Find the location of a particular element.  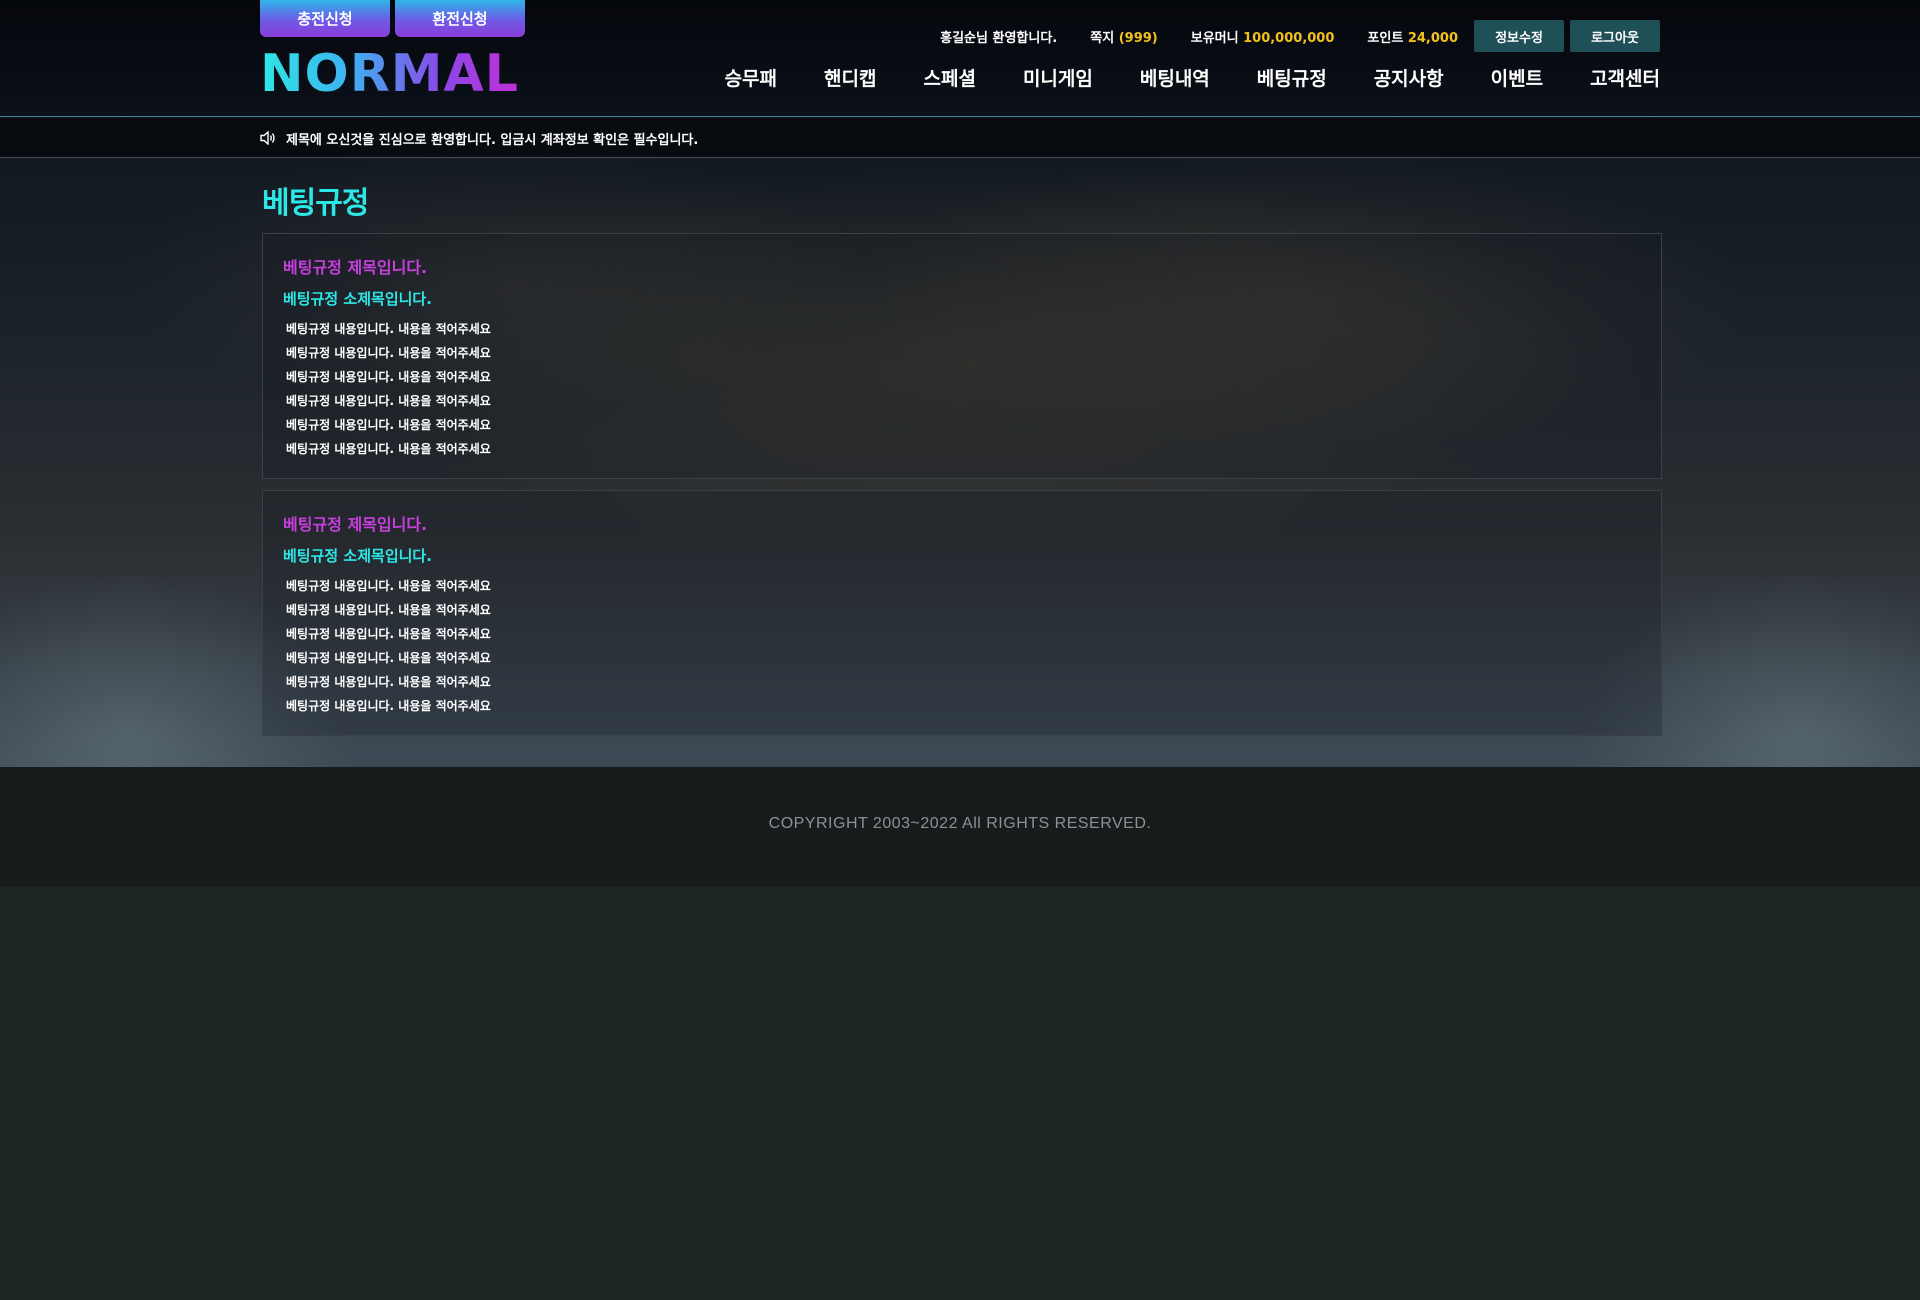

nav-item-minigame: 미니게임 is located at coordinates (1058, 77).